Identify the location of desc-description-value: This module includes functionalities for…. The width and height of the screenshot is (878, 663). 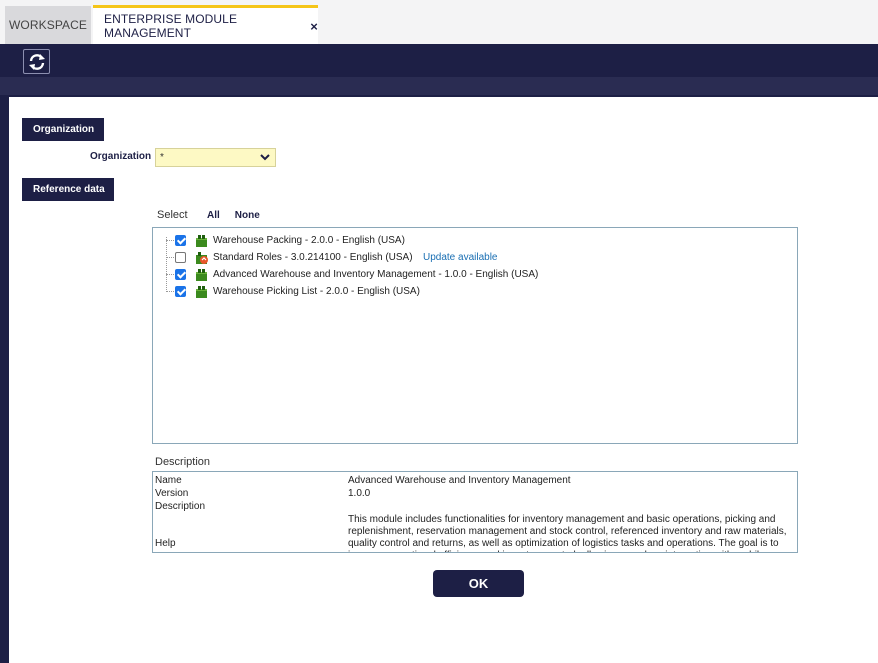
(567, 533).